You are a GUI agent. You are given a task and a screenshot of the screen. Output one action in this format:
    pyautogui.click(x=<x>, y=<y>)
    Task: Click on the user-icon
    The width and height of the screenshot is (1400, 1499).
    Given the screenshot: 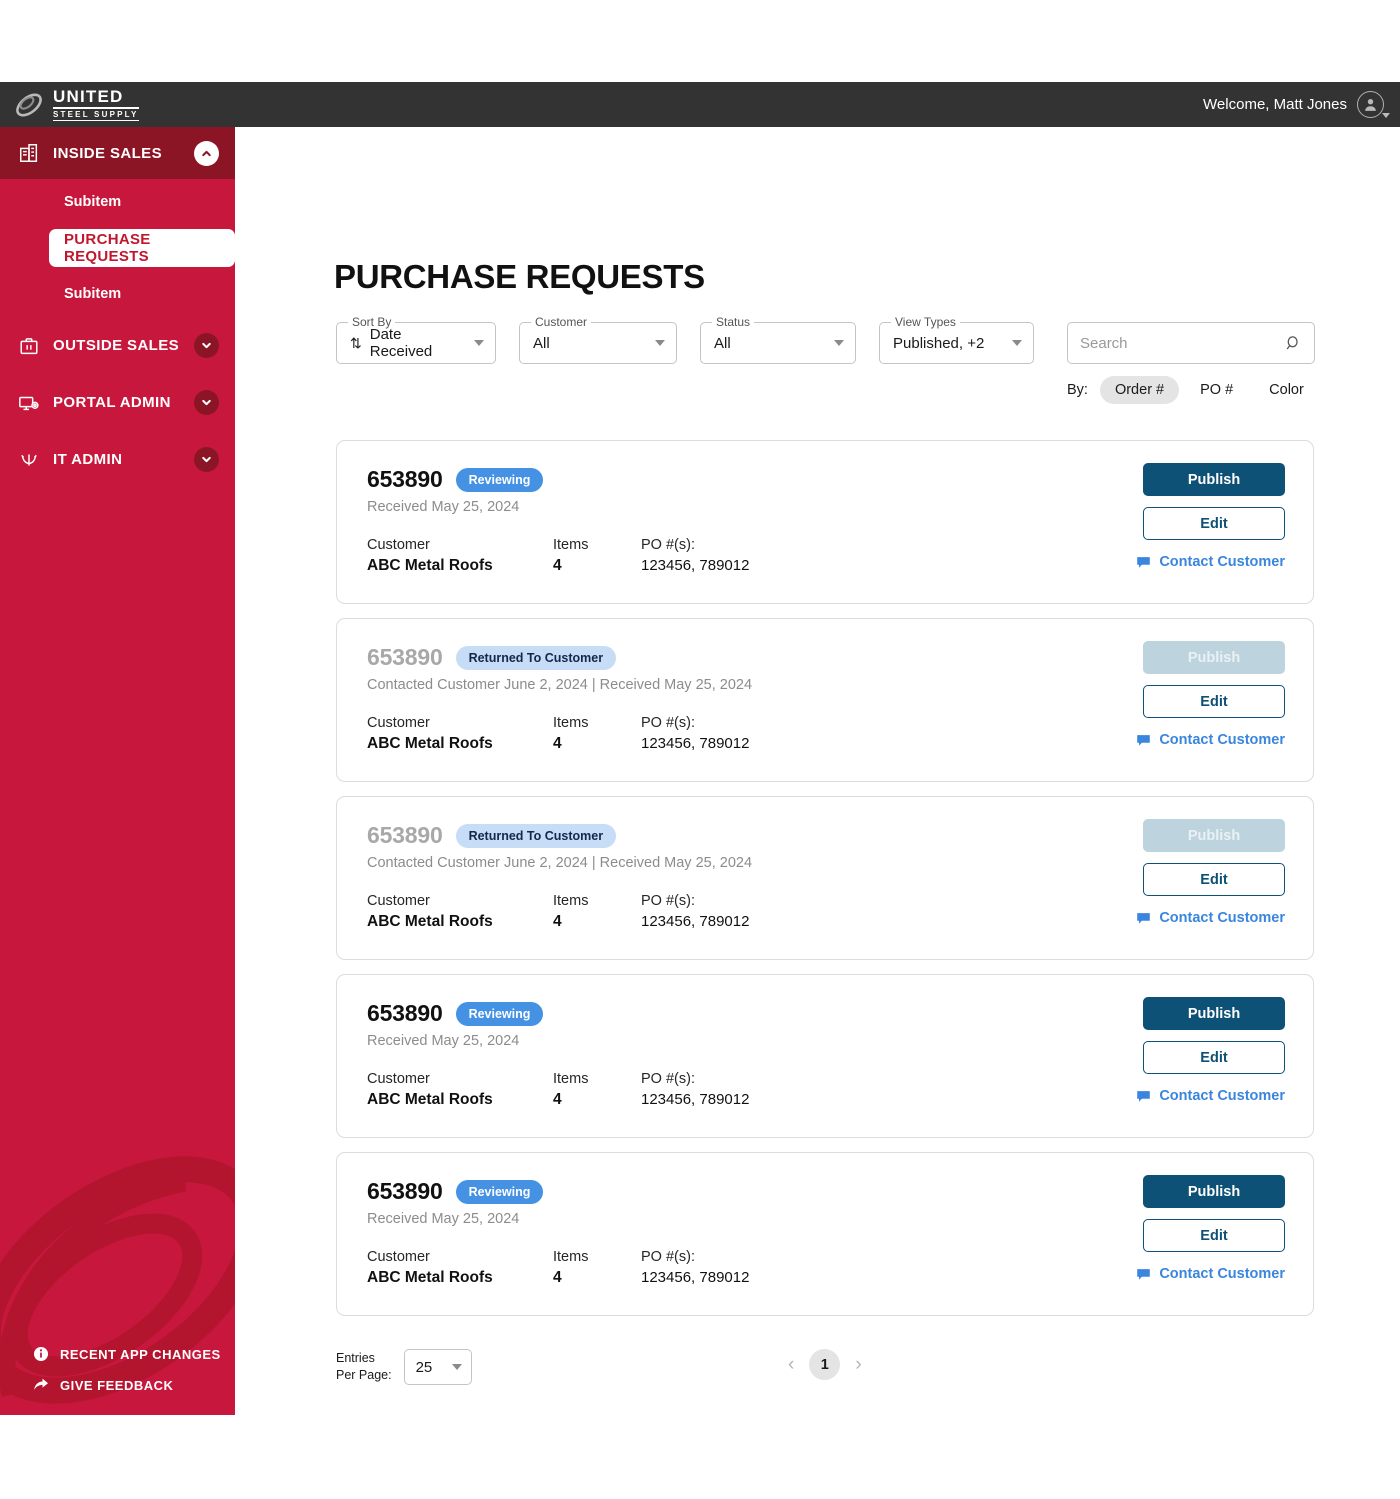 What is the action you would take?
    pyautogui.click(x=1370, y=104)
    